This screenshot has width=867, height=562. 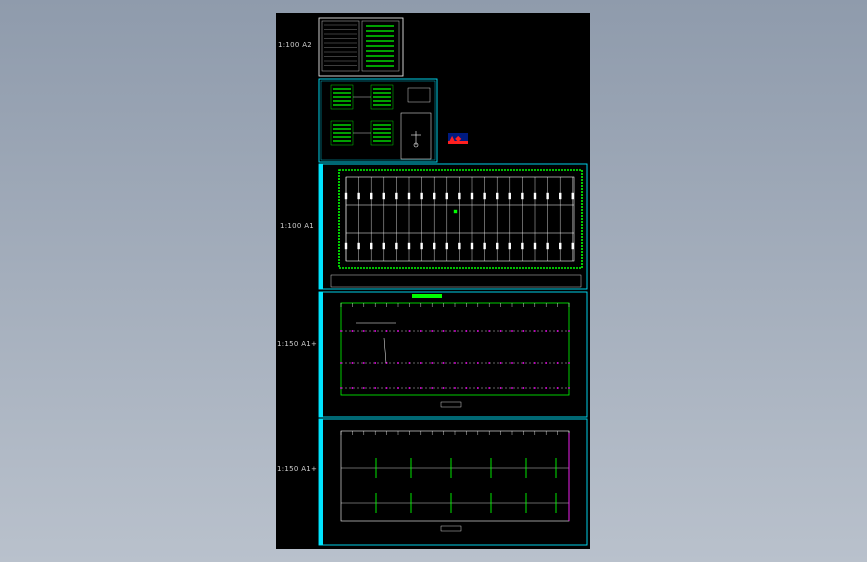 I want to click on sheet-1-legend, so click(x=361, y=47).